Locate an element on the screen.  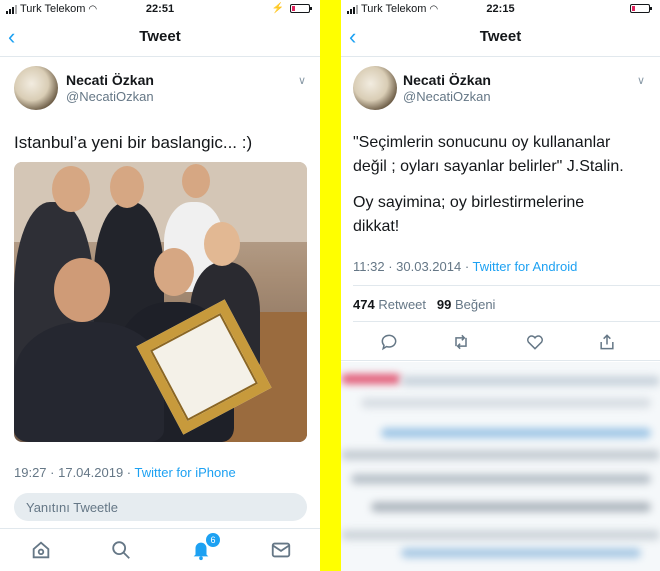
tweet-line: "Seçimlerin sonucunu oy kullananlar is located at coordinates (482, 142).